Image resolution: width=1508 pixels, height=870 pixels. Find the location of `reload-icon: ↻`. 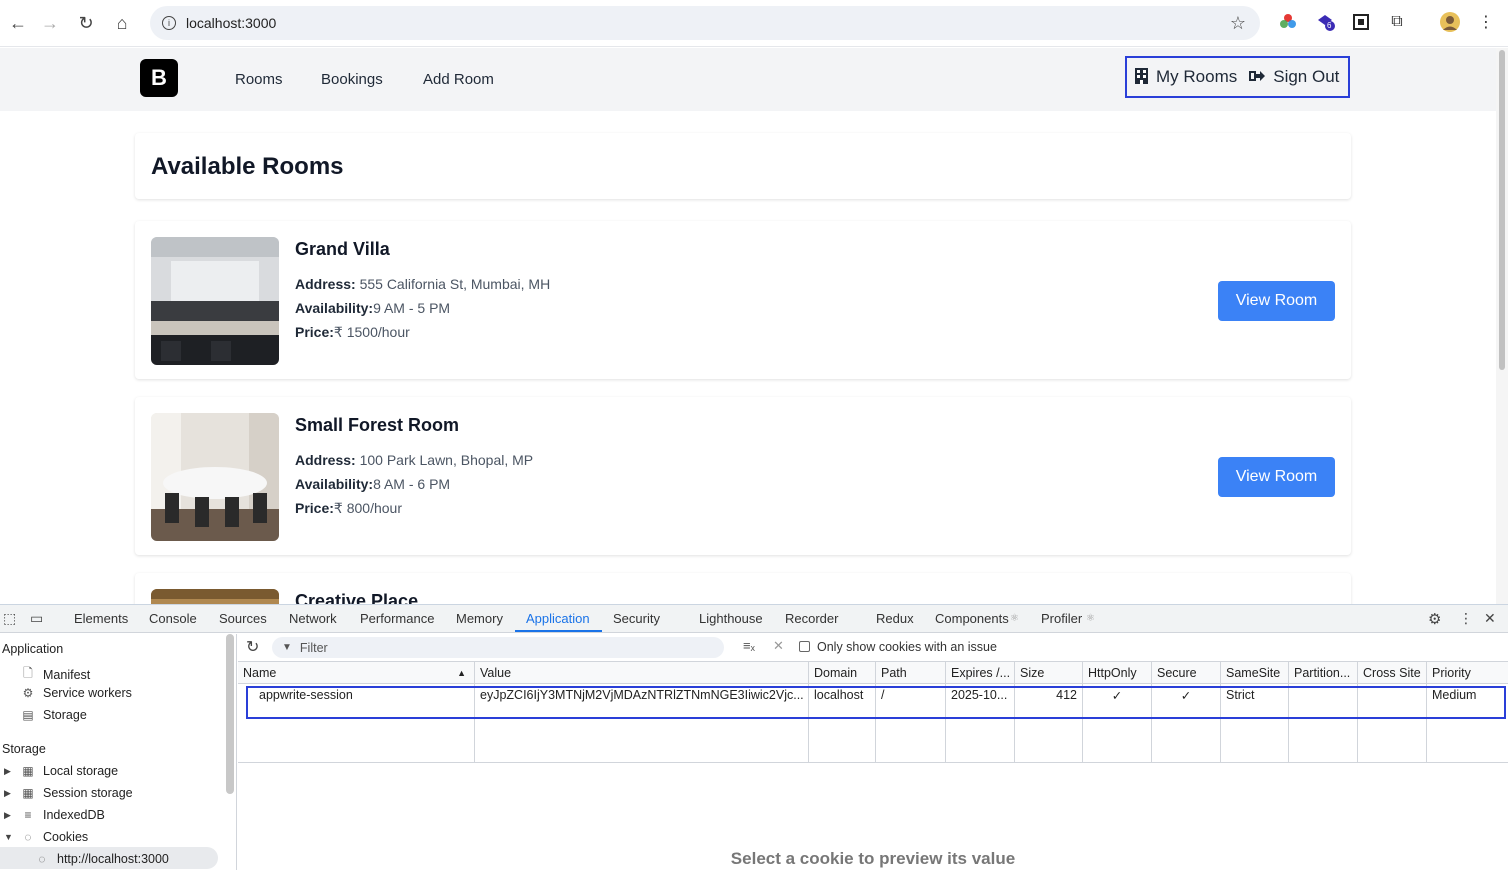

reload-icon: ↻ is located at coordinates (86, 23).